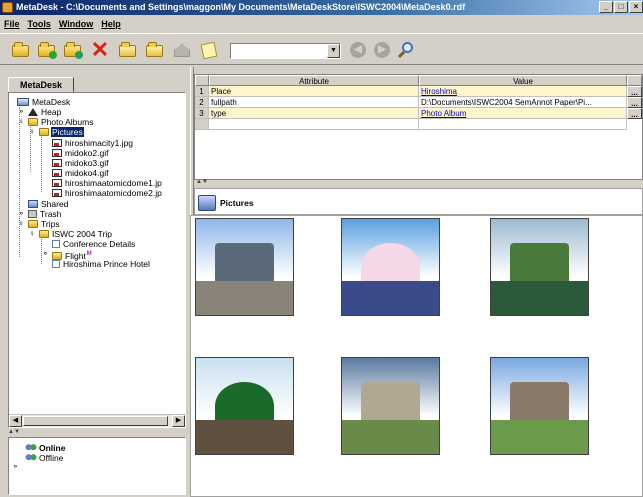 The width and height of the screenshot is (643, 497). Describe the element at coordinates (178, 421) in the screenshot. I see `scroll-right-icon: ▶` at that location.